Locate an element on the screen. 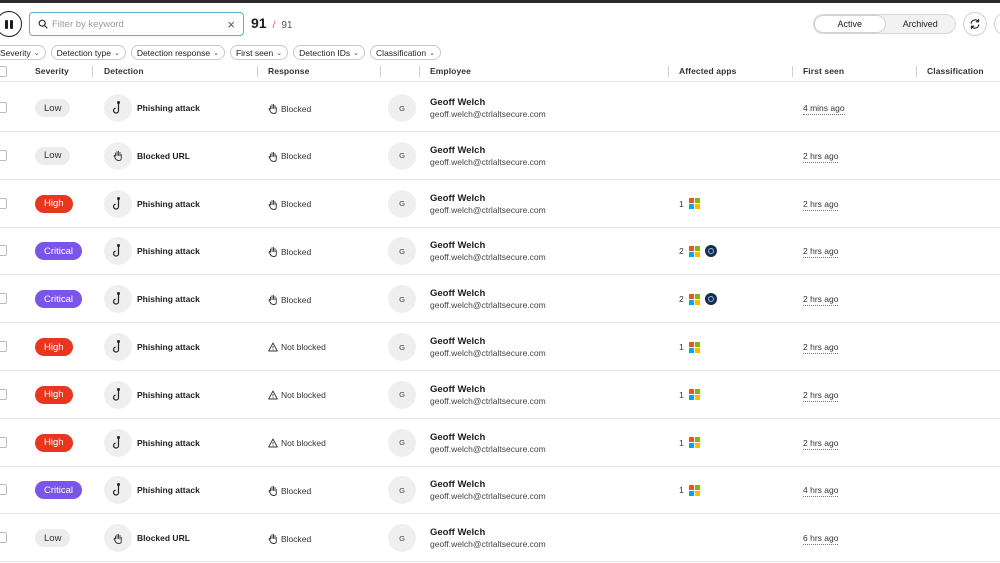  select-all-checkbox is located at coordinates (3, 71).